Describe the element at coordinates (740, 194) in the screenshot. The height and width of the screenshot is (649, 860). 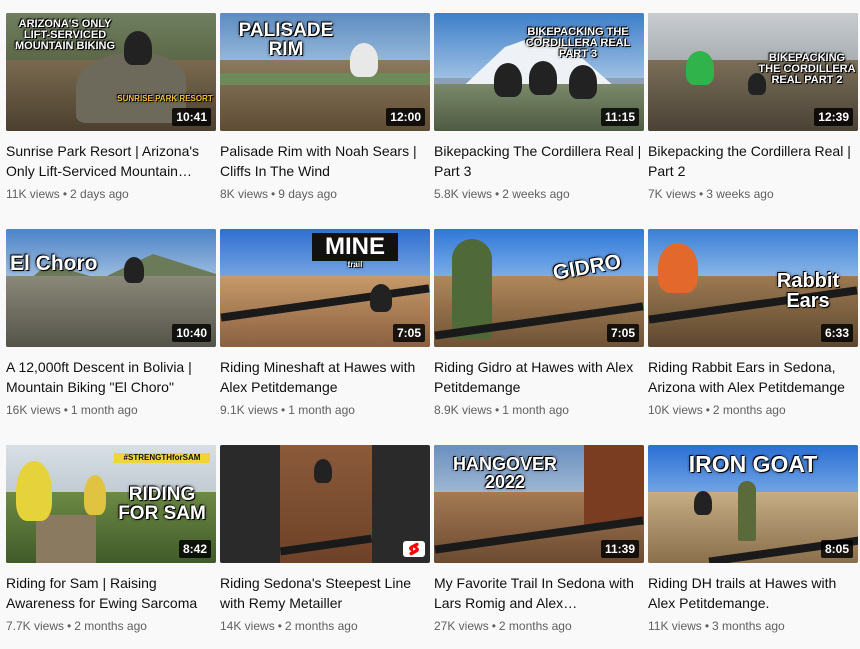
I see `upload-age: 3 weeks ago` at that location.